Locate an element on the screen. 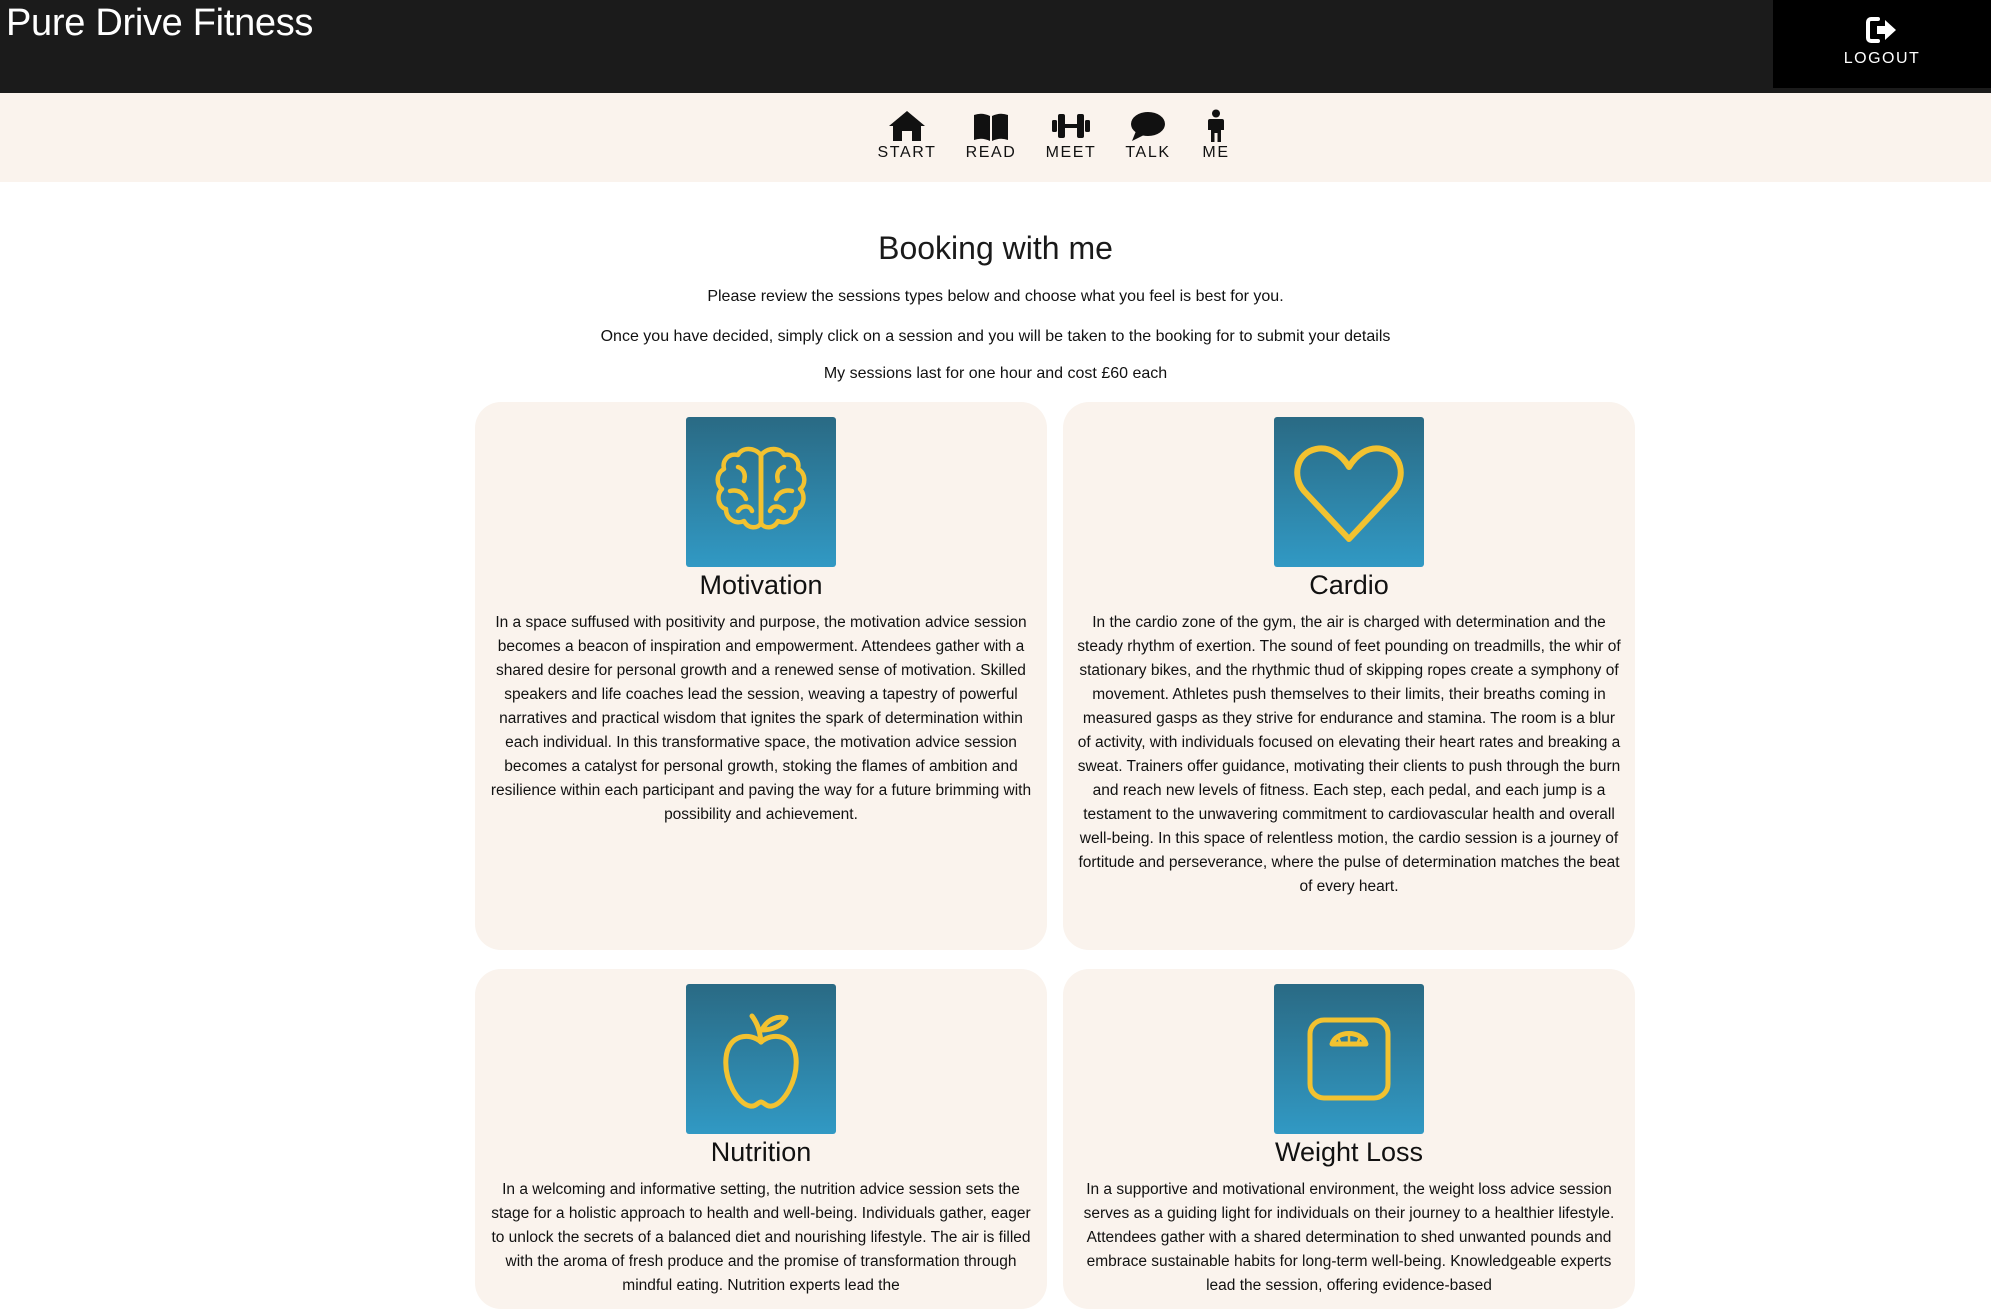 The image size is (1991, 1309). brand-title: Pure Drive Fitness is located at coordinates (160, 23).